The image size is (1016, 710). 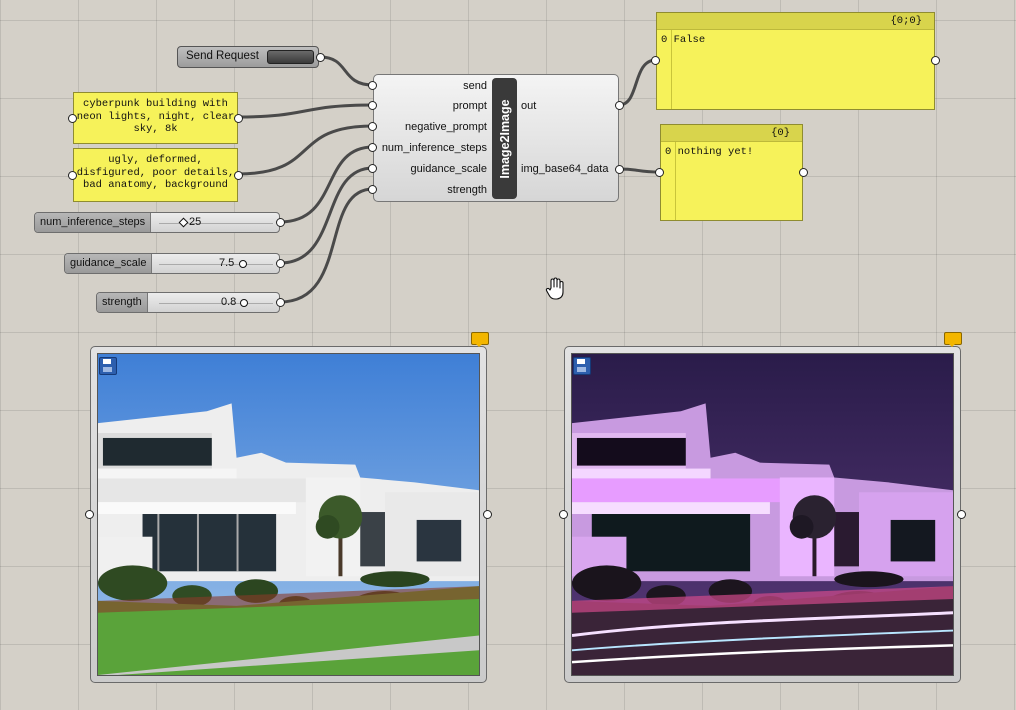 I want to click on out-panel-output-port, so click(x=935, y=60).